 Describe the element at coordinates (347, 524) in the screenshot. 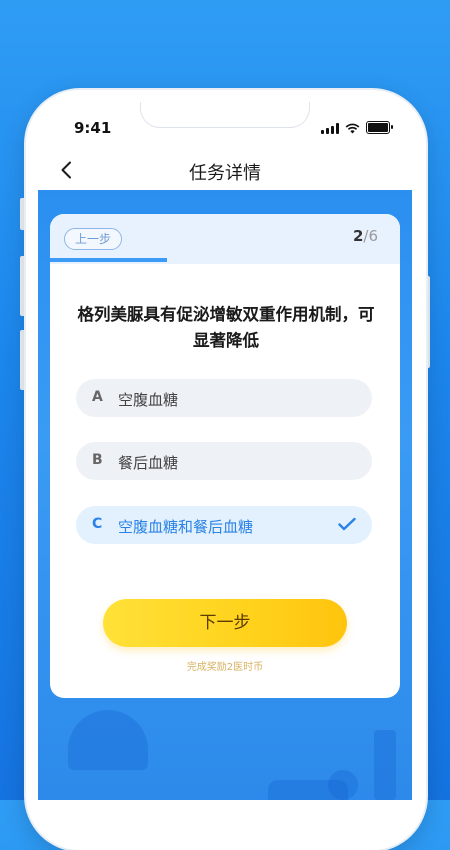

I see `check-icon` at that location.